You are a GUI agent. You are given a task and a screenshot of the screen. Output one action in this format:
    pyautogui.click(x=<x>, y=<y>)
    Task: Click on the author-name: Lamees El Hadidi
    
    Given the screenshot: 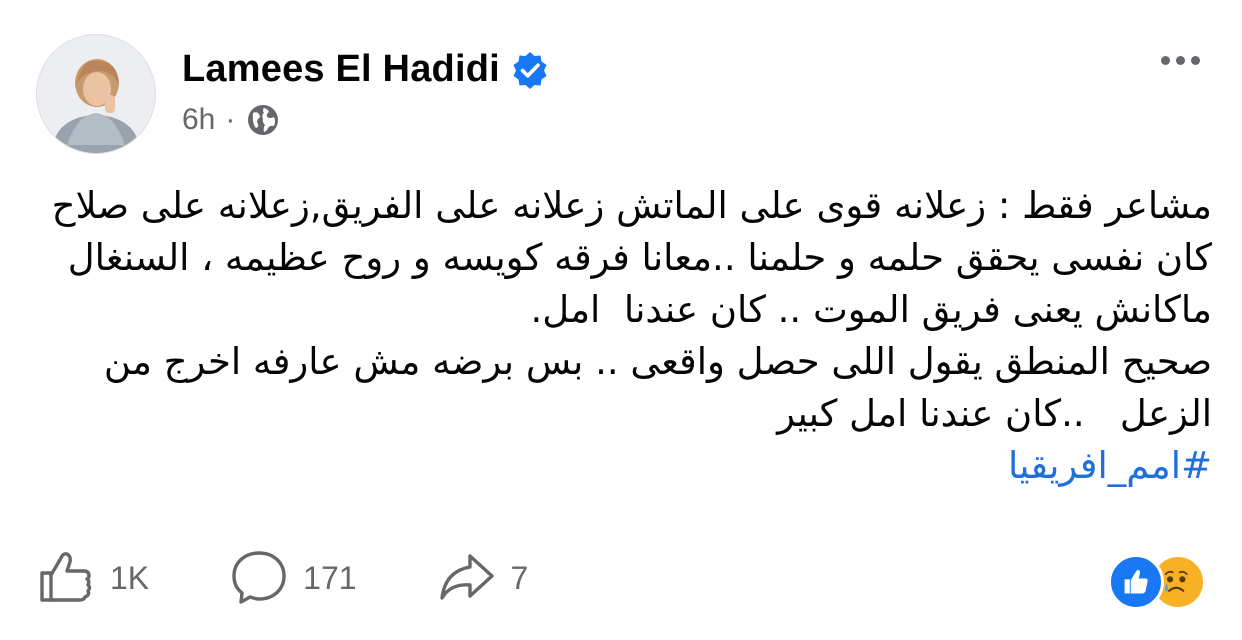 What is the action you would take?
    pyautogui.click(x=341, y=69)
    